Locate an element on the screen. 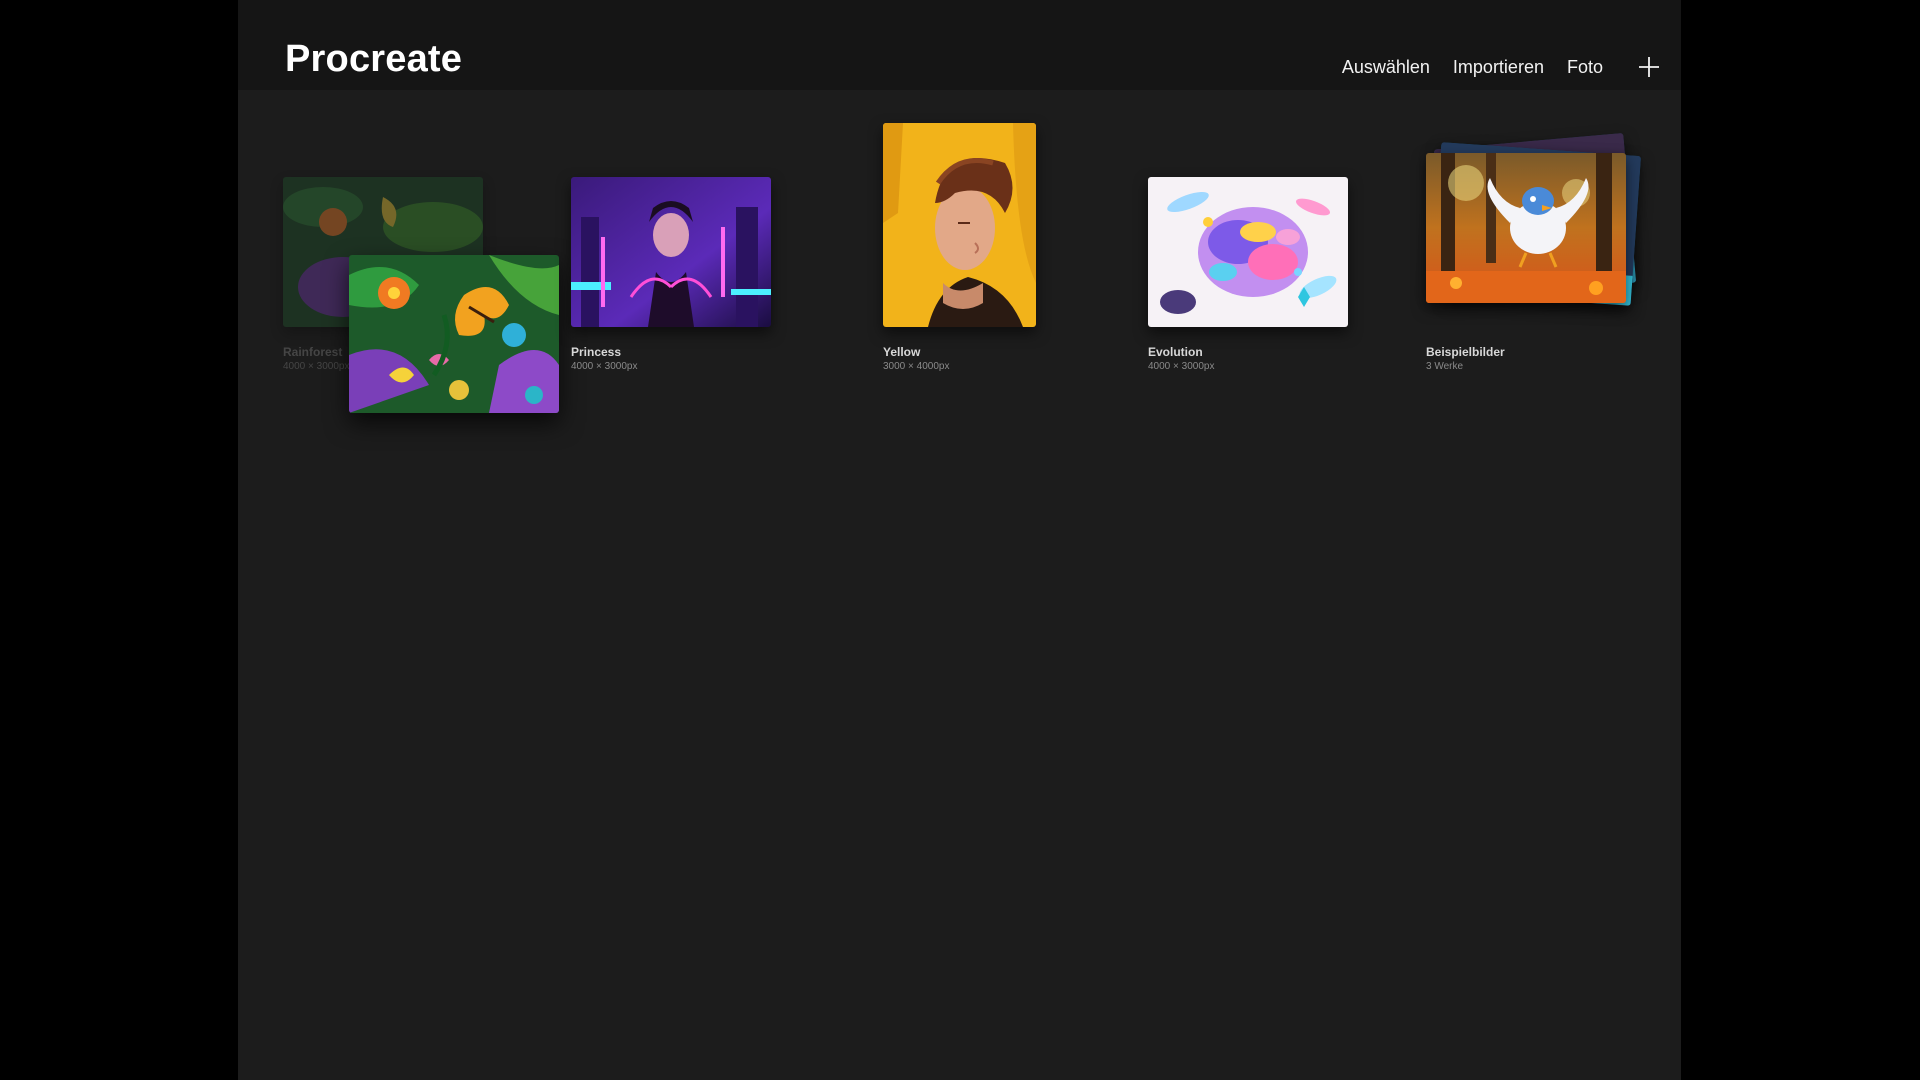 The image size is (1920, 1080). plus-icon is located at coordinates (1649, 67).